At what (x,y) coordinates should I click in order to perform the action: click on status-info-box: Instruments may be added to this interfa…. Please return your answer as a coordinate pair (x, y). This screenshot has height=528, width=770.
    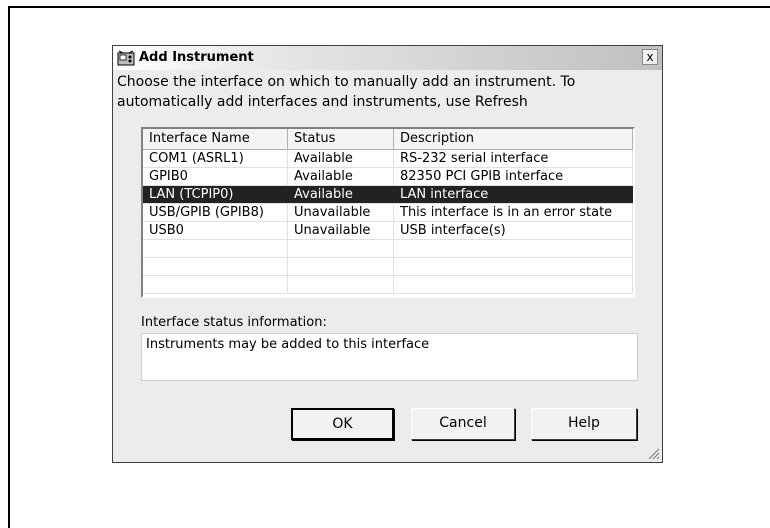
    Looking at the image, I should click on (389, 357).